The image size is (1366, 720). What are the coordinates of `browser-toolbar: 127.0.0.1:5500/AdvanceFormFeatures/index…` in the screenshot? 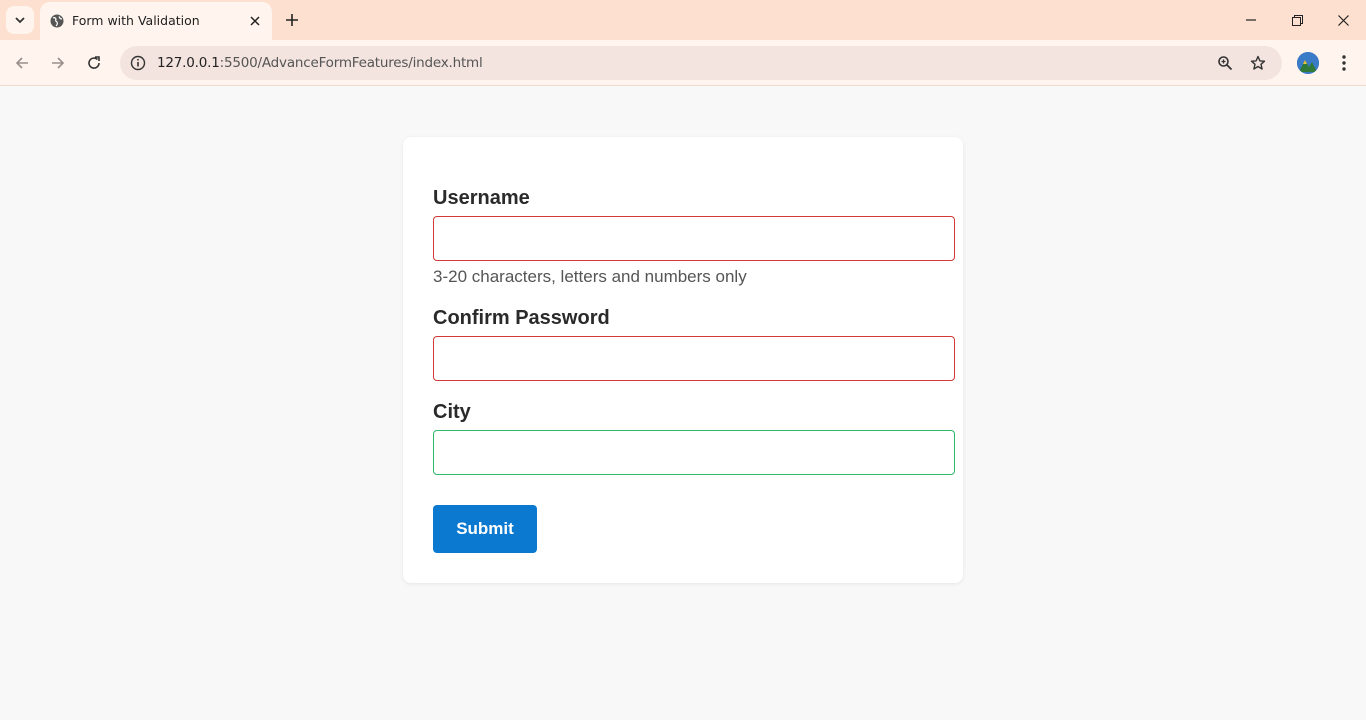 It's located at (683, 63).